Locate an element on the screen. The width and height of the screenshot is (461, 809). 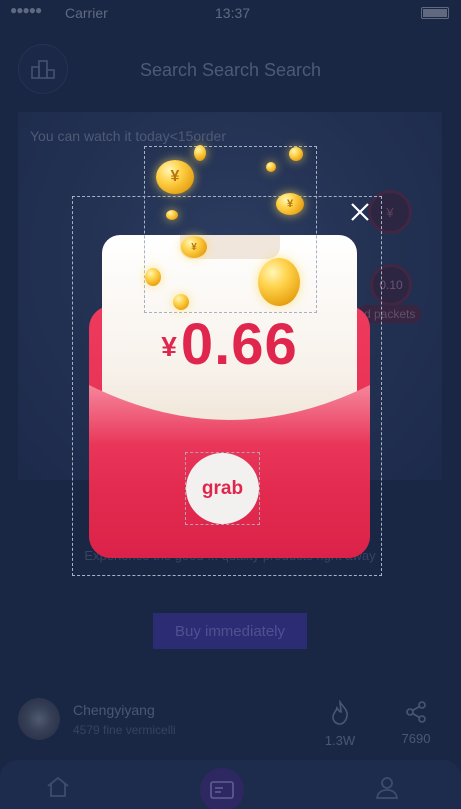
currency-symbol: ¥ is located at coordinates (169, 346).